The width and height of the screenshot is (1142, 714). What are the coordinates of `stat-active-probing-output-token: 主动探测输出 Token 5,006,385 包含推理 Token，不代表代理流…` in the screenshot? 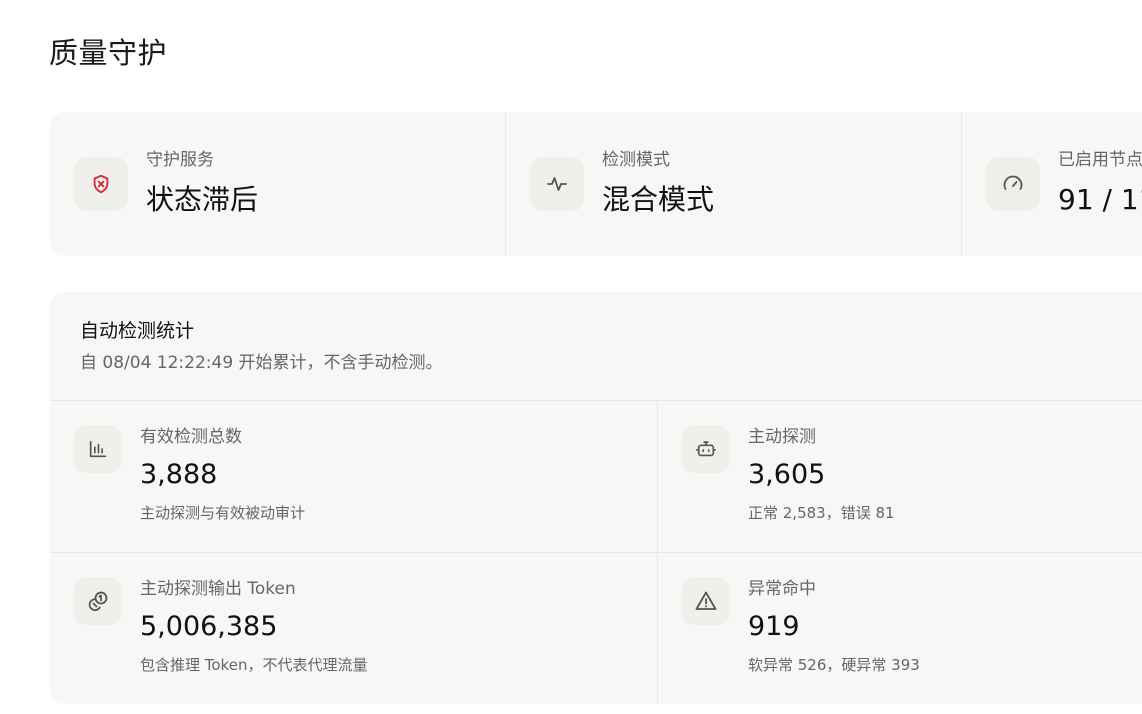 It's located at (354, 628).